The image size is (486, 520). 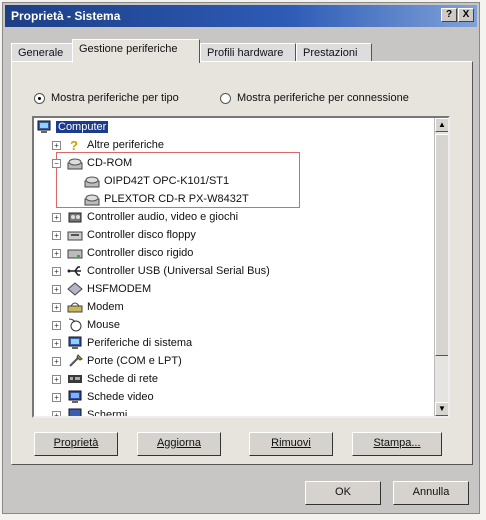 What do you see at coordinates (241, 16) in the screenshot?
I see `title-bar: Proprietà - Sistema ? X` at bounding box center [241, 16].